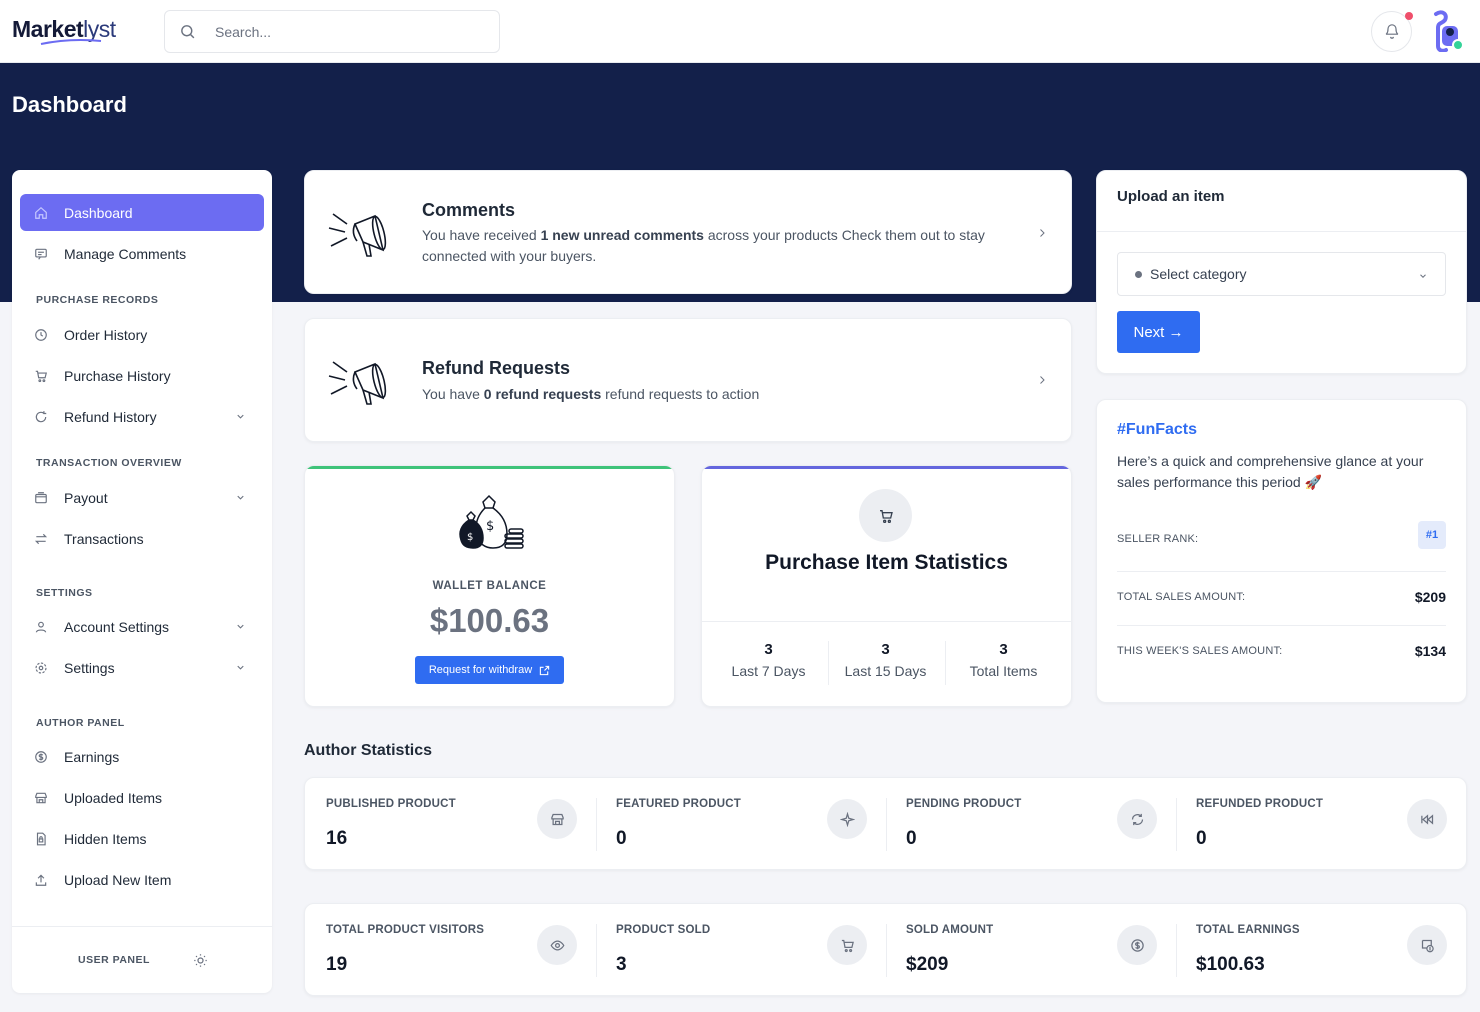 The width and height of the screenshot is (1480, 1012). I want to click on stat-label: TOTAL PRODUCT VISITORS, so click(405, 930).